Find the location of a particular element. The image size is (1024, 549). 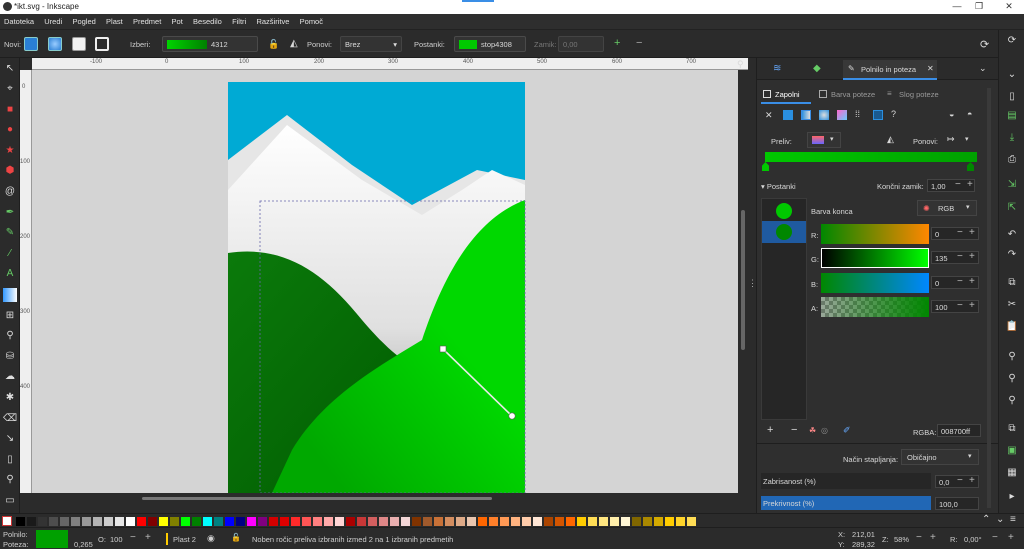

layer-name: Plast 2 is located at coordinates (184, 539).